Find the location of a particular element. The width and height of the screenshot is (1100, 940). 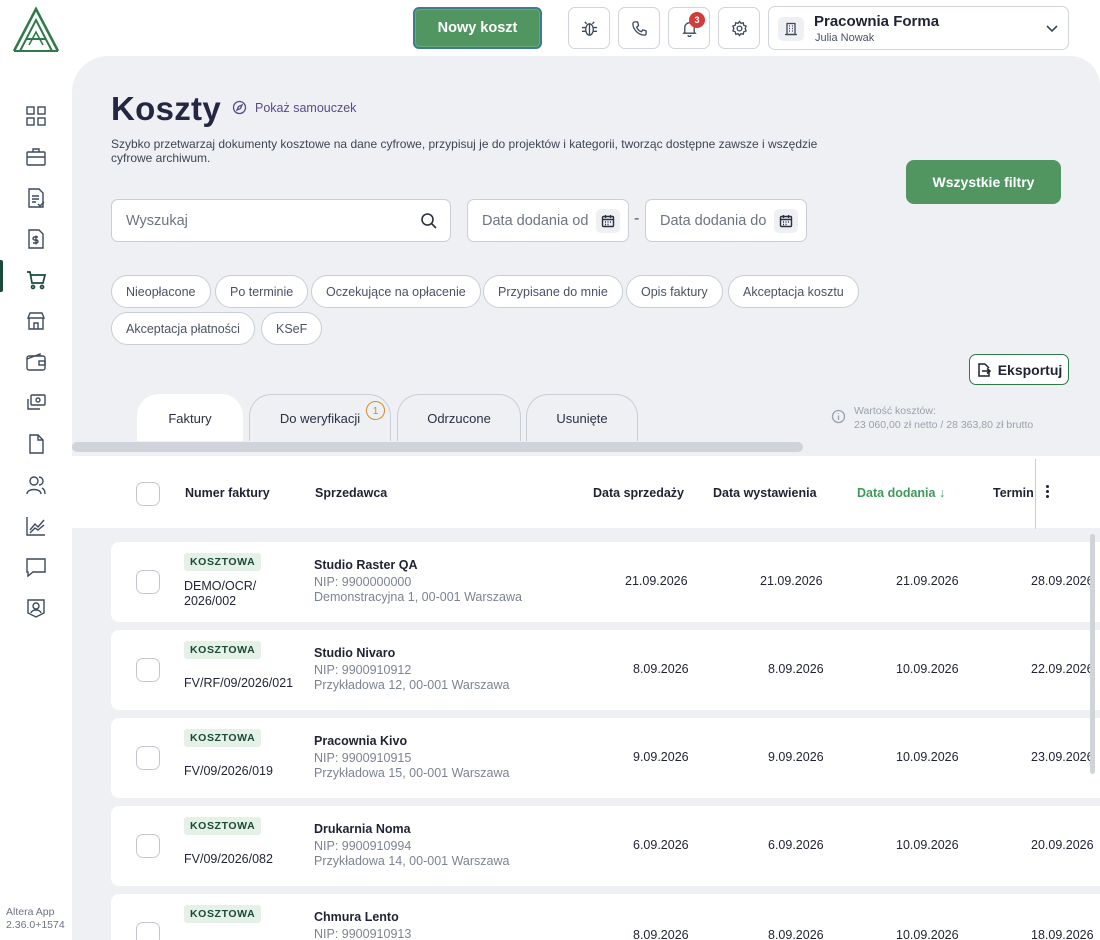

filter-chip-awaiting-payment: Oczekujące na opłacenie is located at coordinates (396, 291).